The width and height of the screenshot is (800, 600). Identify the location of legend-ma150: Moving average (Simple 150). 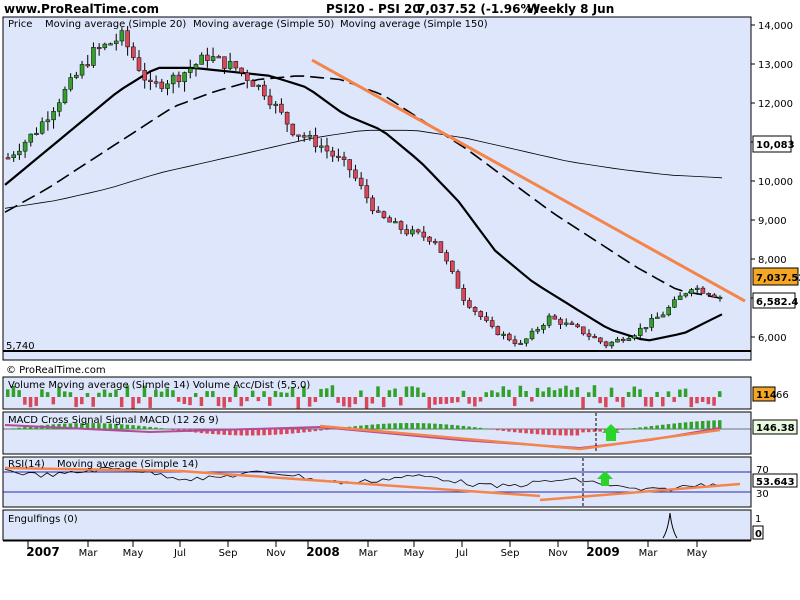
(414, 24).